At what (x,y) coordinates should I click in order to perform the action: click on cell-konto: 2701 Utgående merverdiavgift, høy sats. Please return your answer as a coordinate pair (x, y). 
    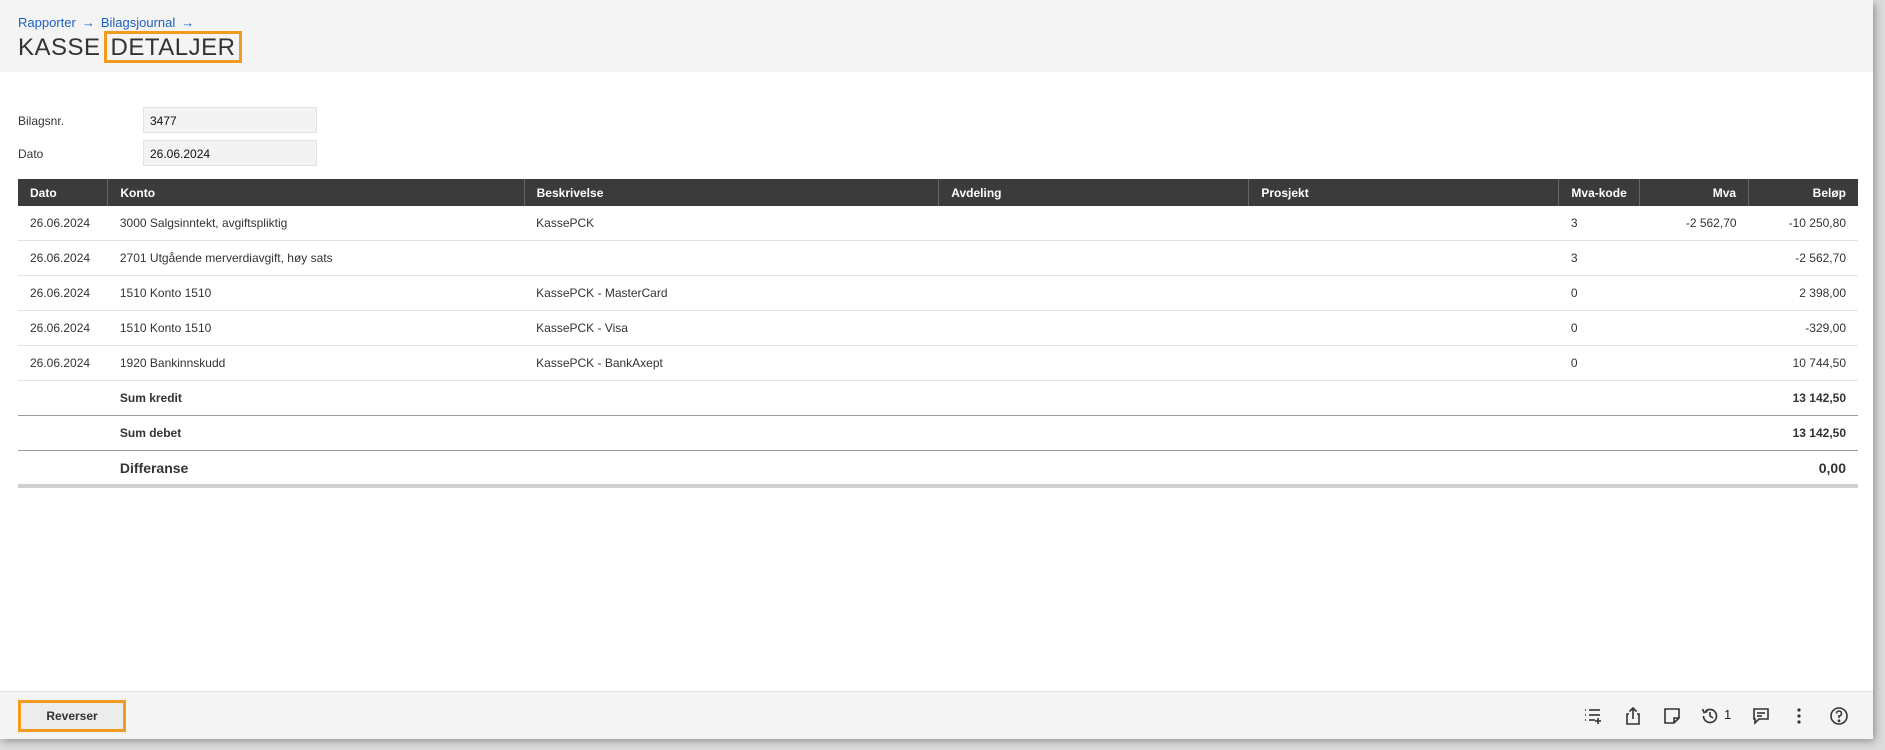
    Looking at the image, I should click on (316, 258).